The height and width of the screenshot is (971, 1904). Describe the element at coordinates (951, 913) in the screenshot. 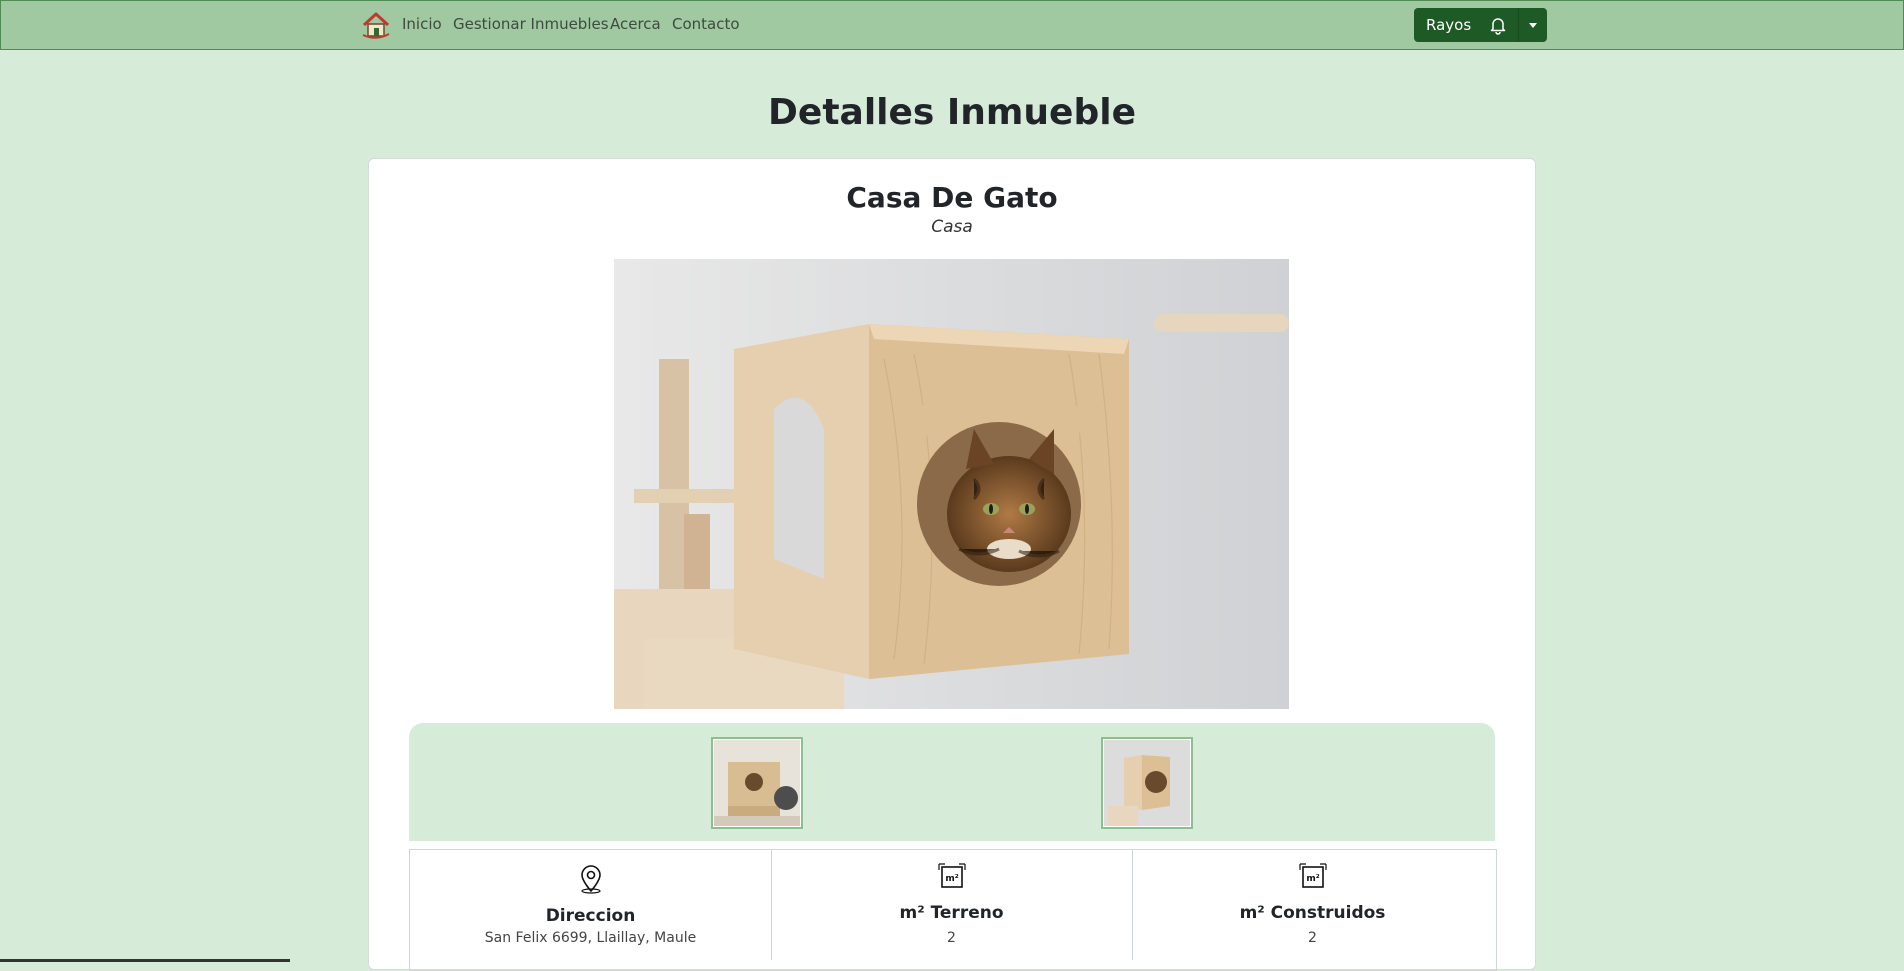

I see `info-label: m² Terreno` at that location.